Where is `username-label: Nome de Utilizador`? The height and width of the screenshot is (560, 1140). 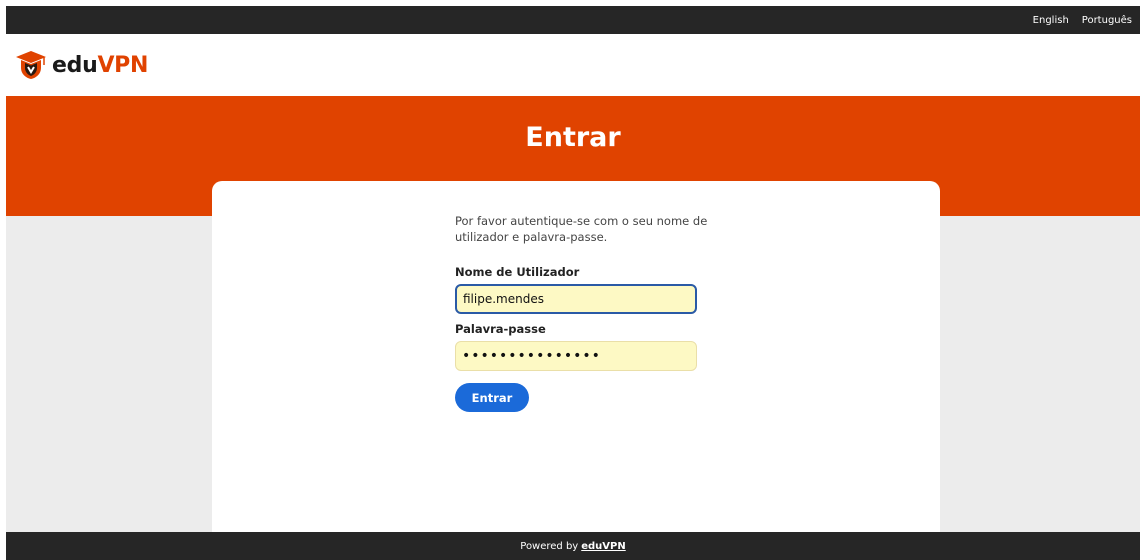
username-label: Nome de Utilizador is located at coordinates (517, 272).